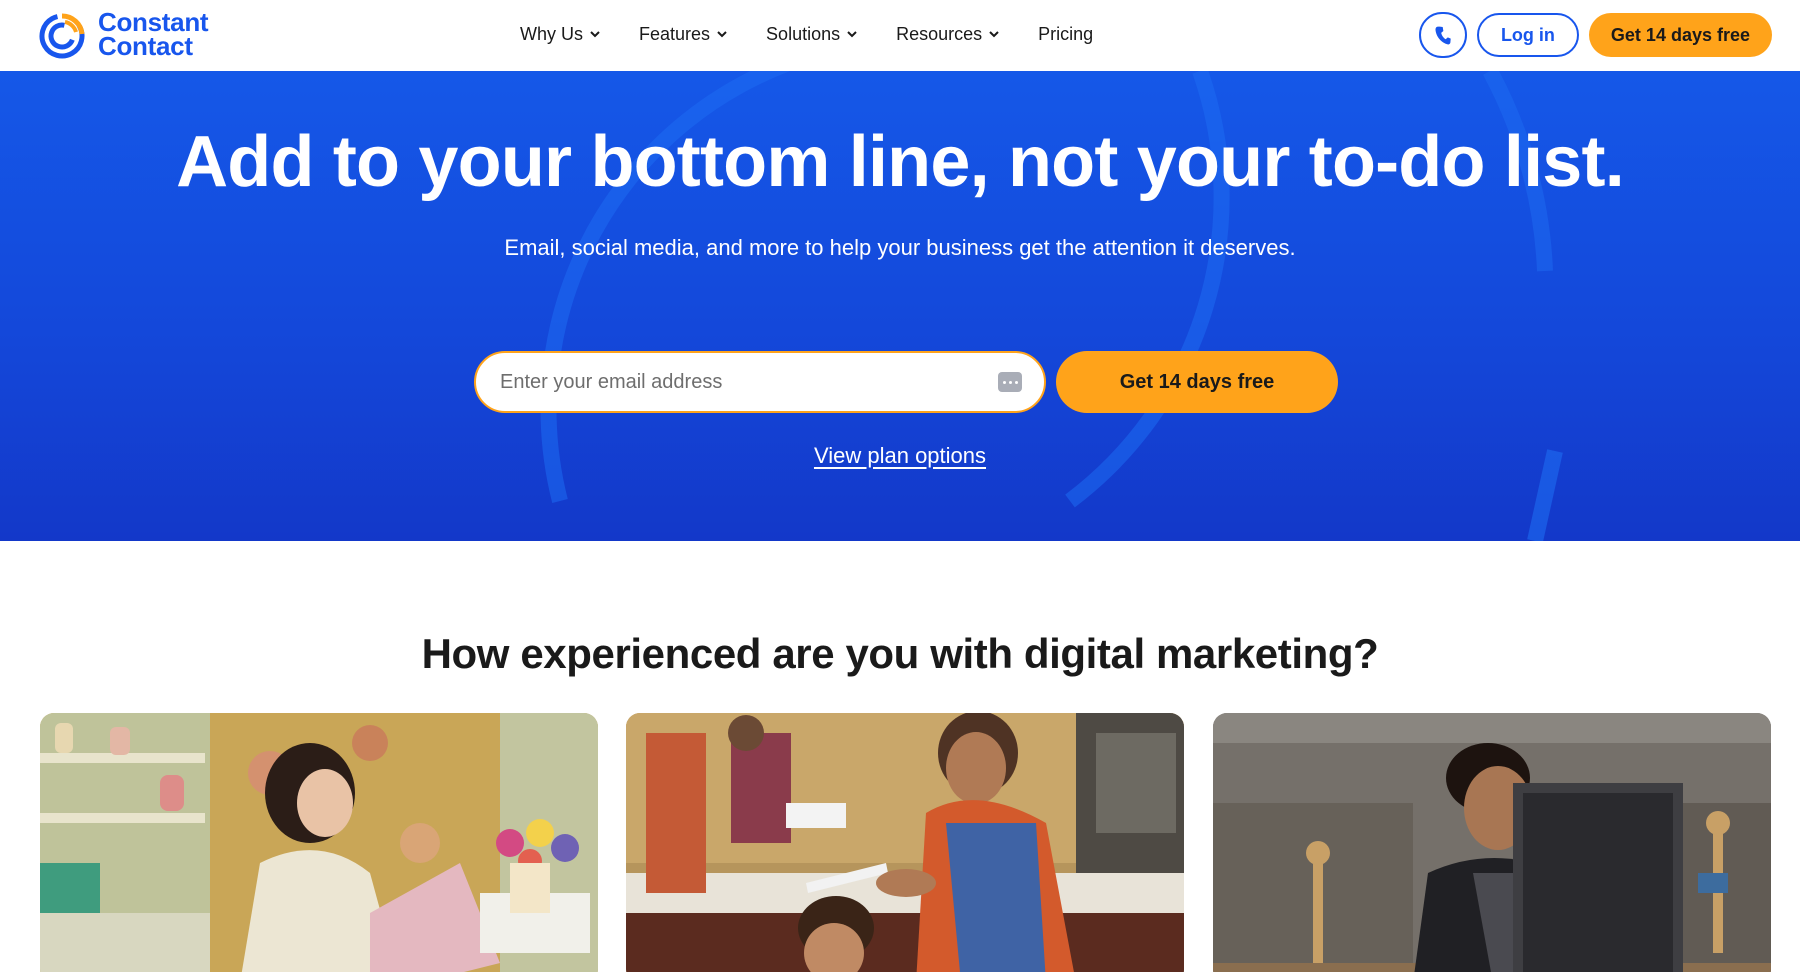  I want to click on header-free-trial-button: Get 14 days free, so click(1680, 35).